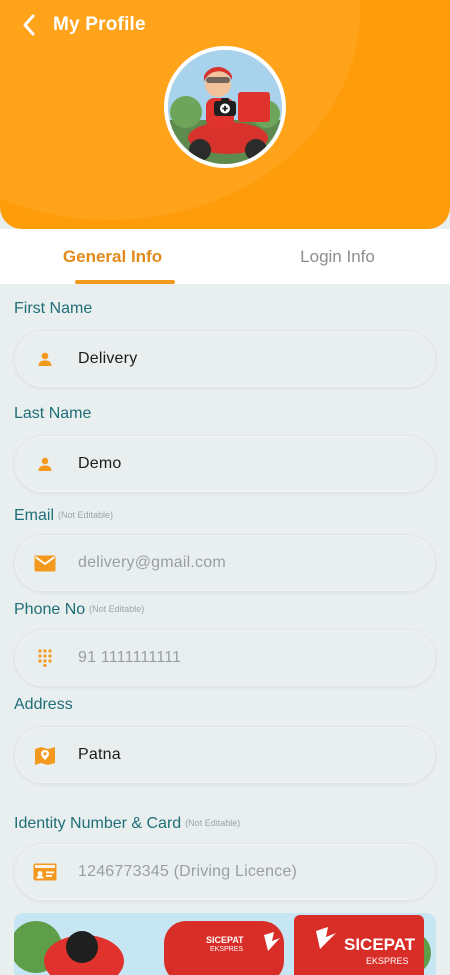 The height and width of the screenshot is (975, 450). What do you see at coordinates (100, 463) in the screenshot?
I see `last-name-value: Demo` at bounding box center [100, 463].